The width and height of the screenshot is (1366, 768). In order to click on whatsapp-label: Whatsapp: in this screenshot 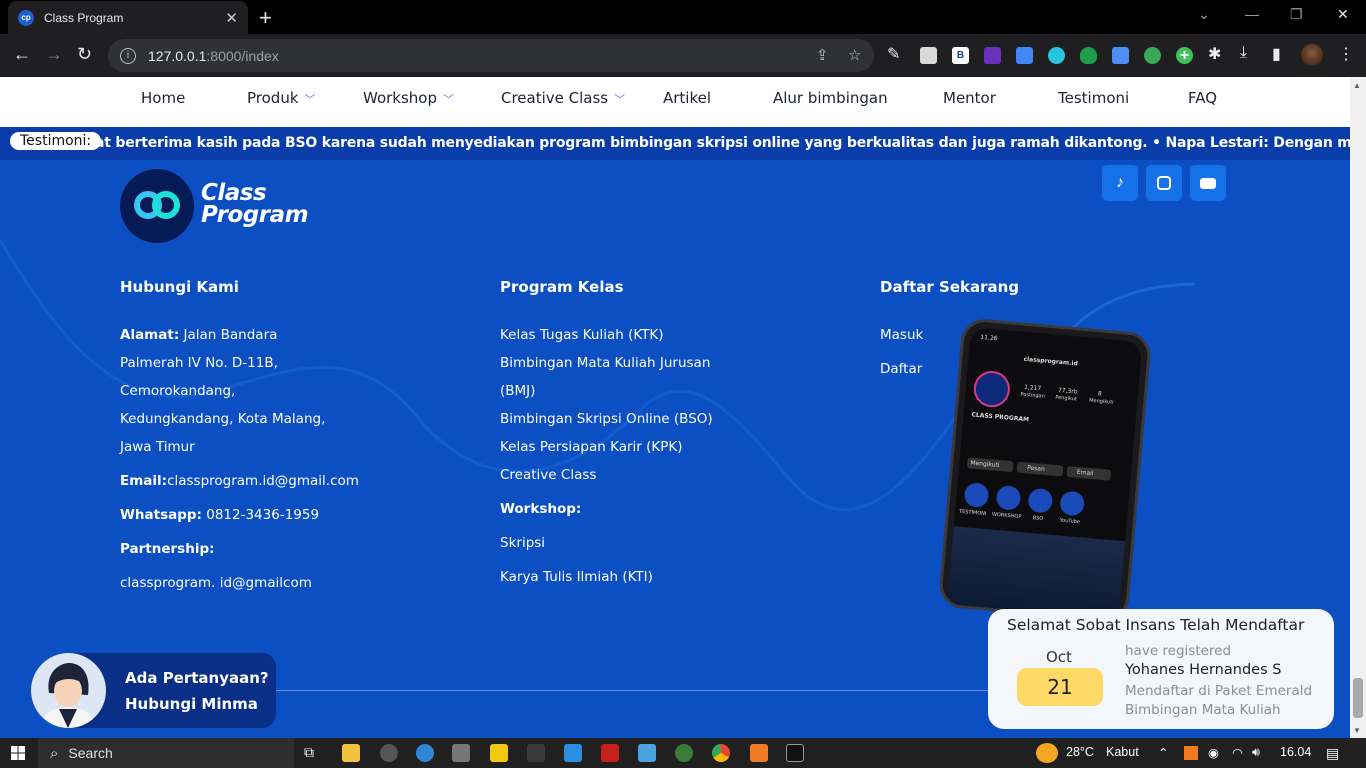, I will do `click(161, 515)`.